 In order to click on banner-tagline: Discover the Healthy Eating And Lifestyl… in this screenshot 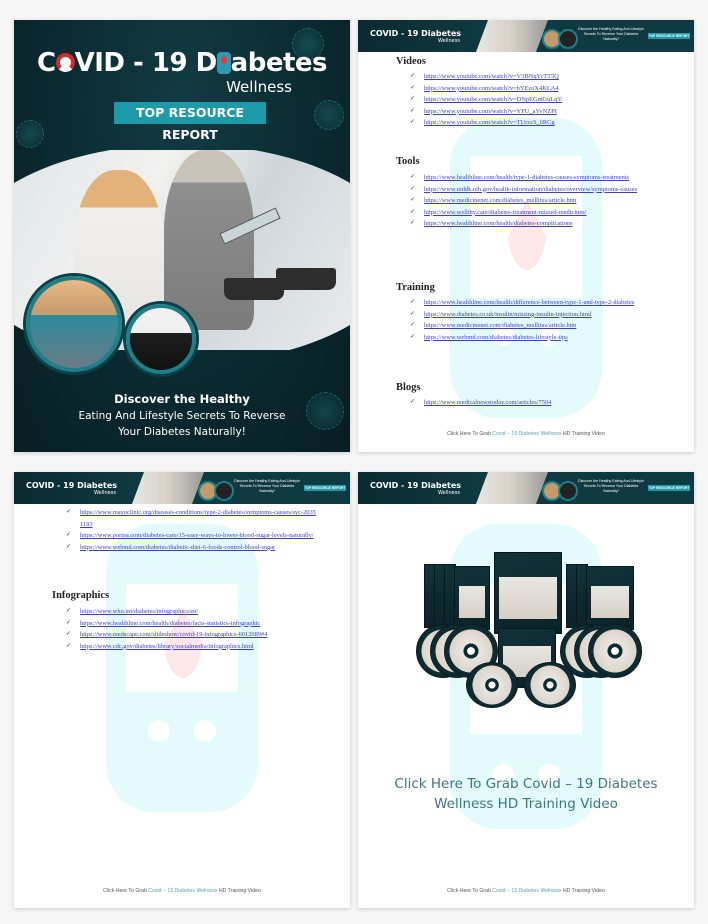, I will do `click(611, 486)`.